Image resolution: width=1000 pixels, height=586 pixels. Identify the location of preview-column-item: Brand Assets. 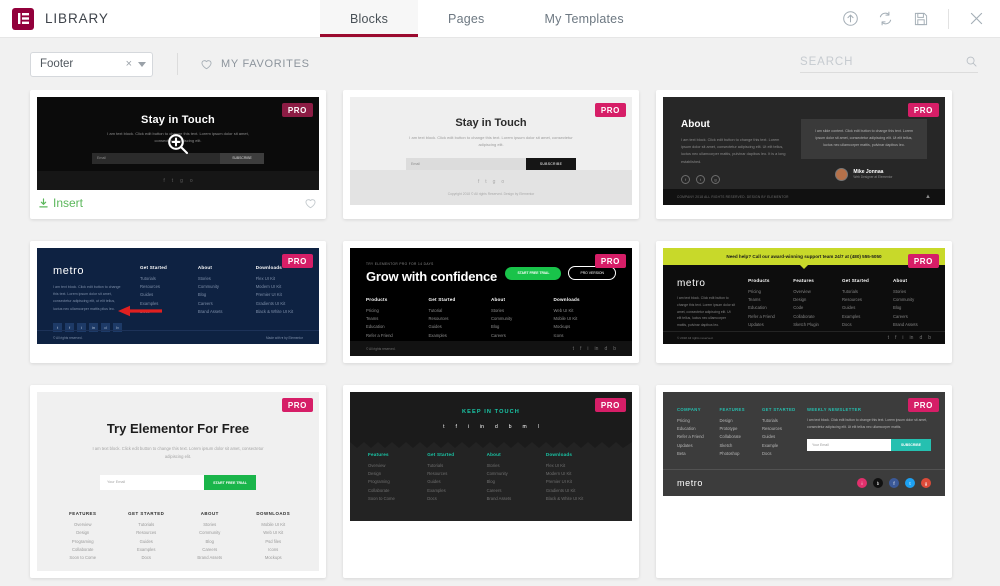
(905, 324).